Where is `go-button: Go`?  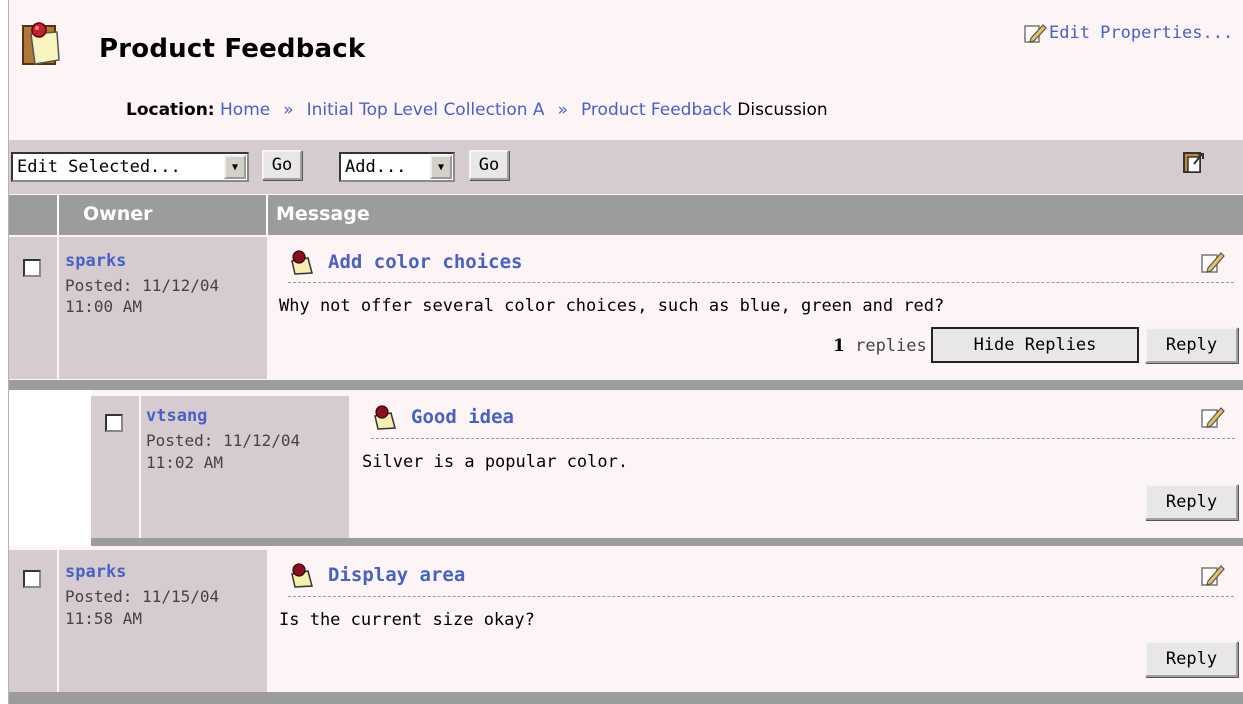 go-button: Go is located at coordinates (282, 165).